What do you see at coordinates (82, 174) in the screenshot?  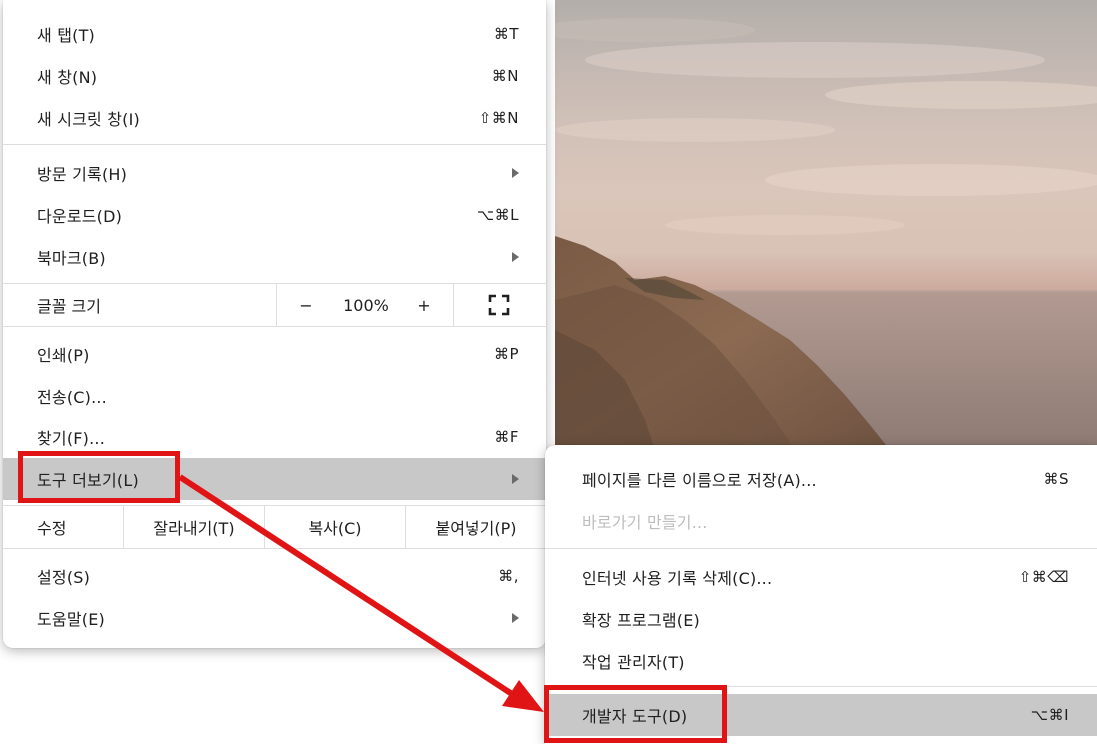 I see `menu-item-label: 방문 기록(H)` at bounding box center [82, 174].